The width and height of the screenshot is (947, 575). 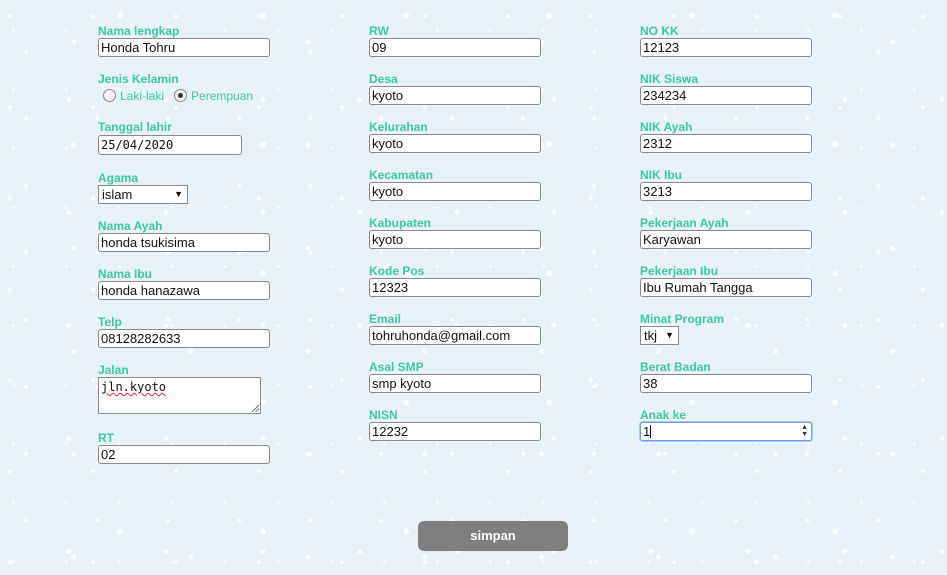 I want to click on desa-label: Desa, so click(x=383, y=79).